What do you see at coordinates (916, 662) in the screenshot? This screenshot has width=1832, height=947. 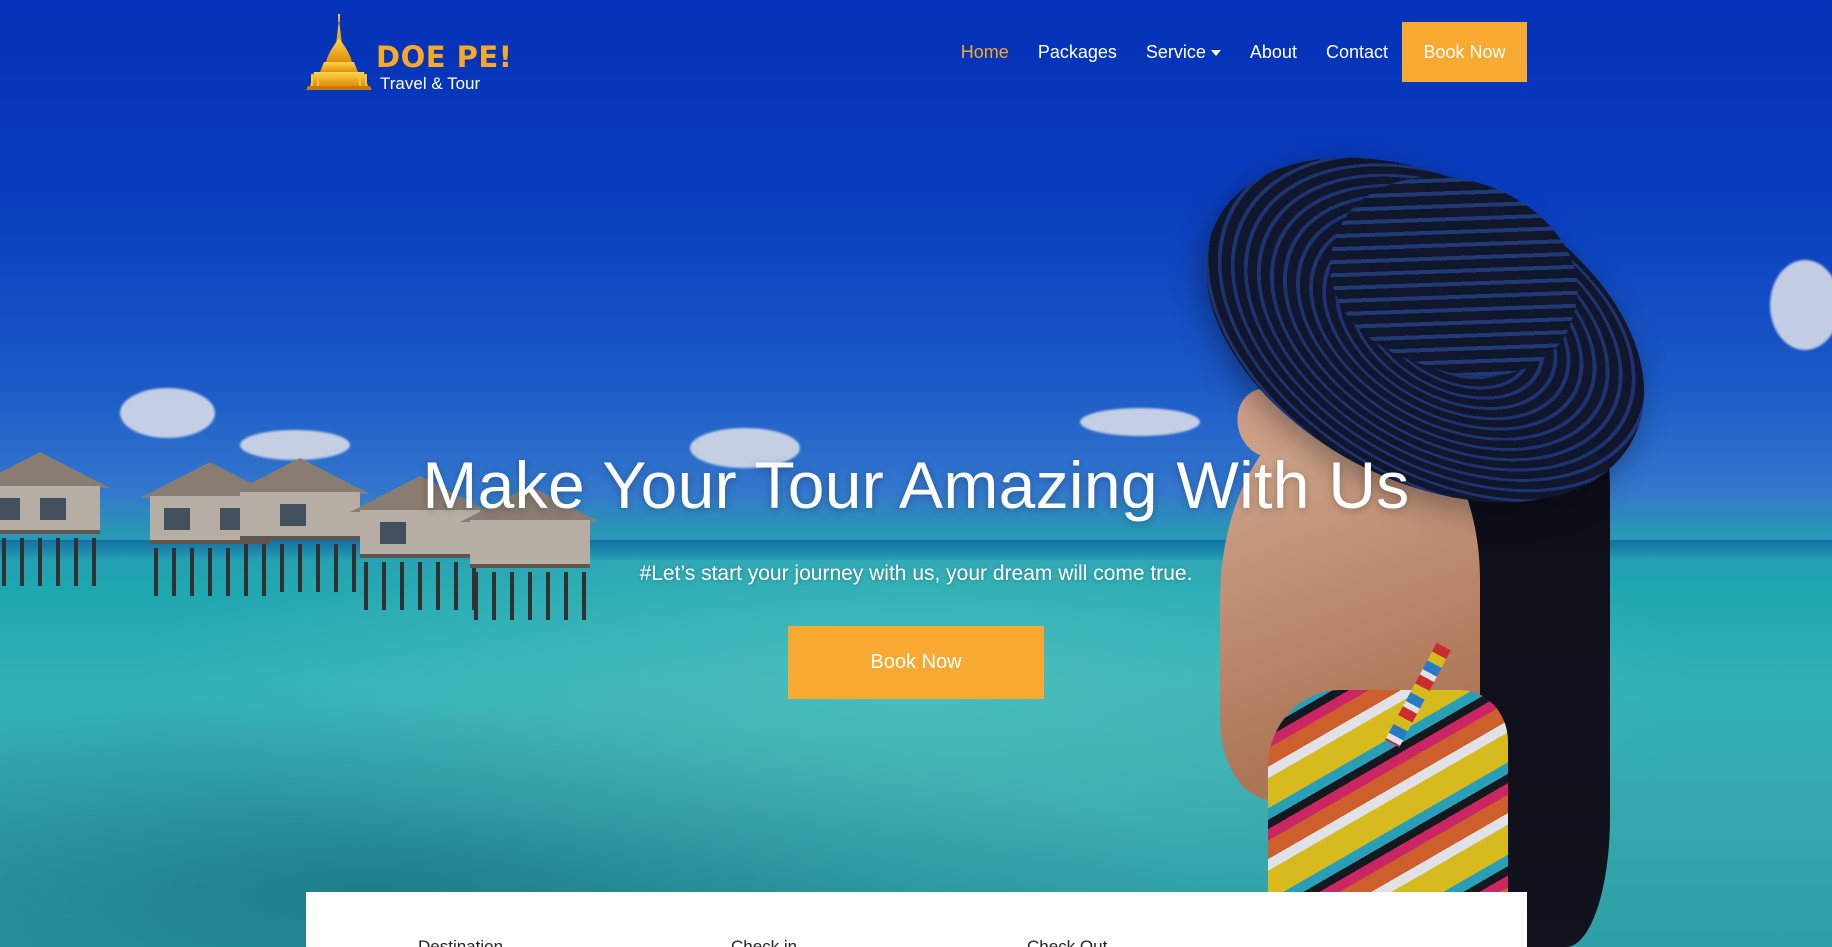 I see `hero-book-now-button: Book Now` at bounding box center [916, 662].